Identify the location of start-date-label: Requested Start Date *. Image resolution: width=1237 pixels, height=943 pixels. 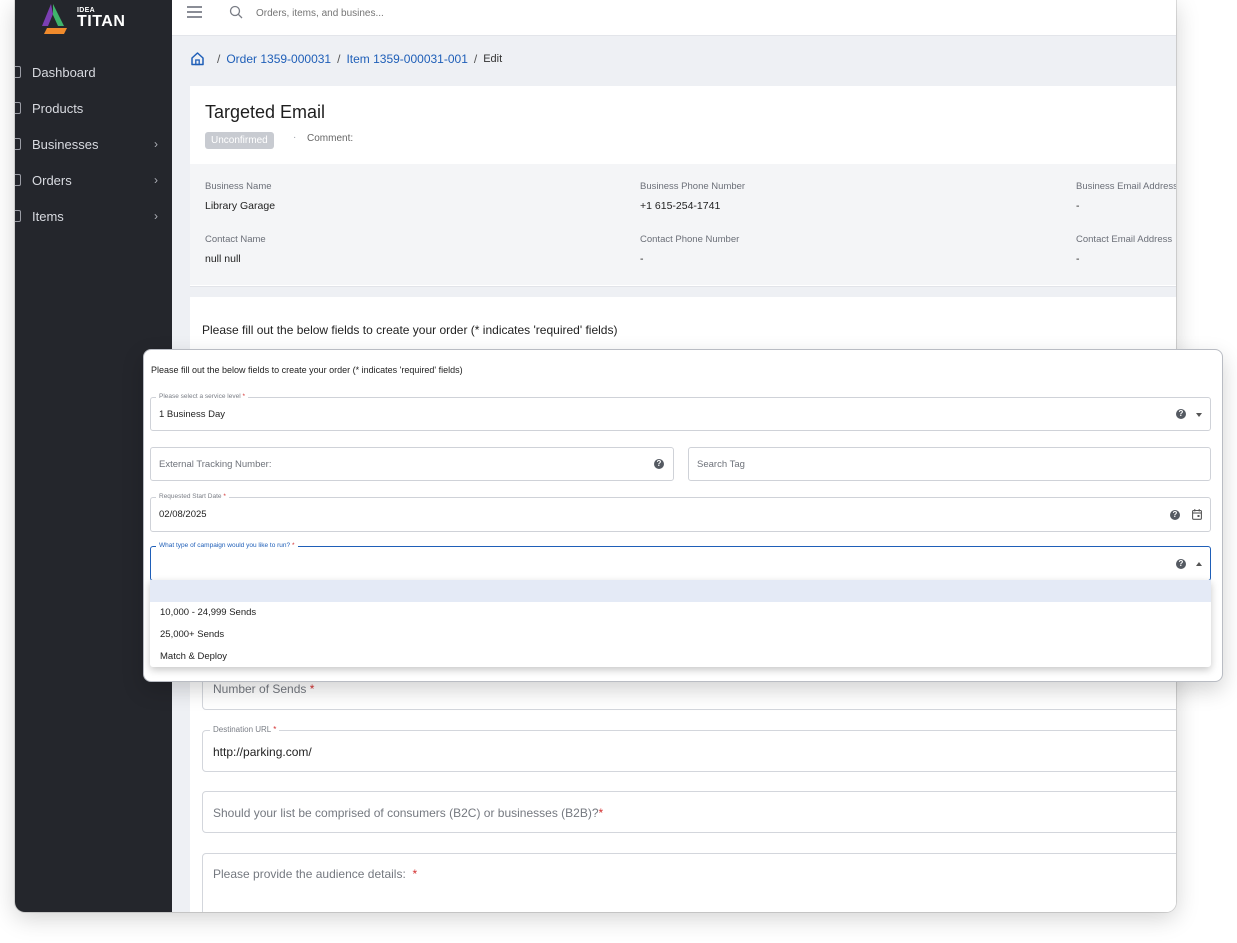
(192, 496).